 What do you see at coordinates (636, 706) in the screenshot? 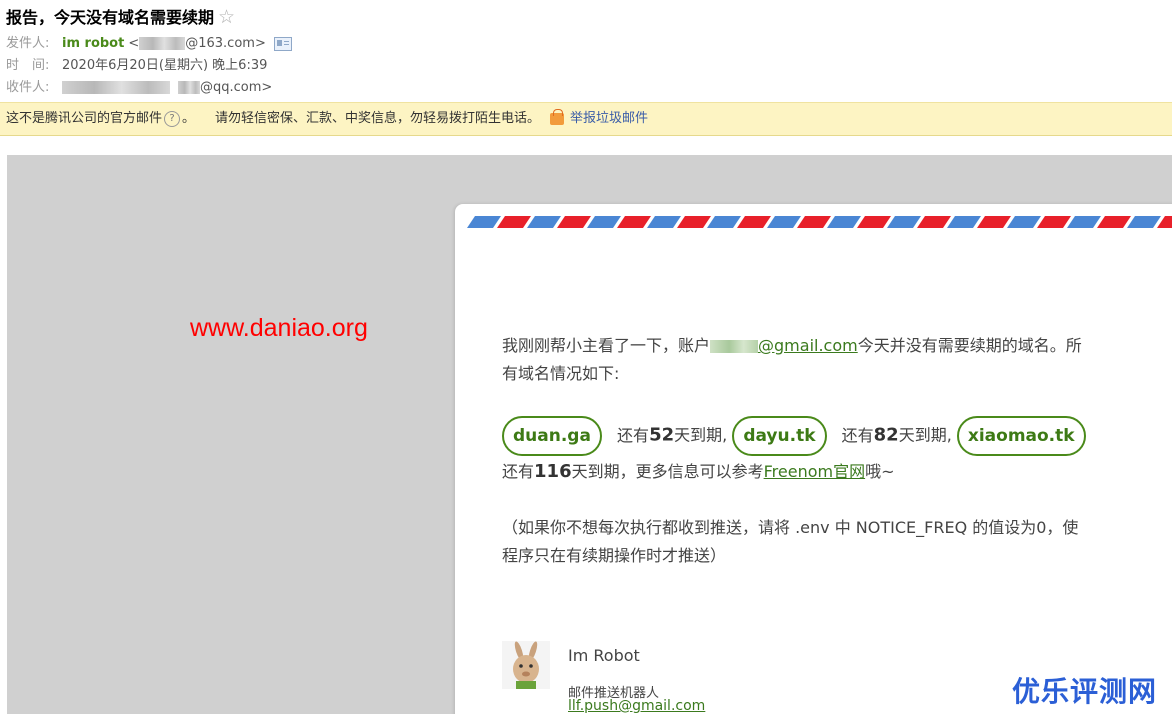
I see `signature-email-link: llf.push@gmail.com` at bounding box center [636, 706].